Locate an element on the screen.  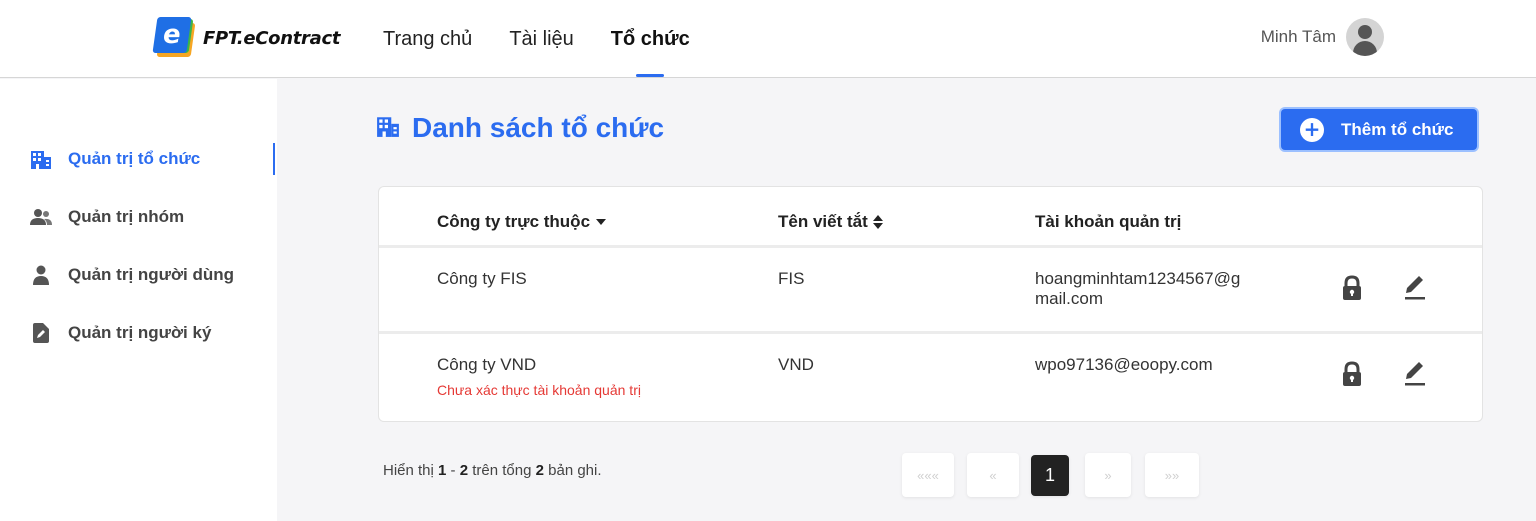
user-icon is located at coordinates (41, 275).